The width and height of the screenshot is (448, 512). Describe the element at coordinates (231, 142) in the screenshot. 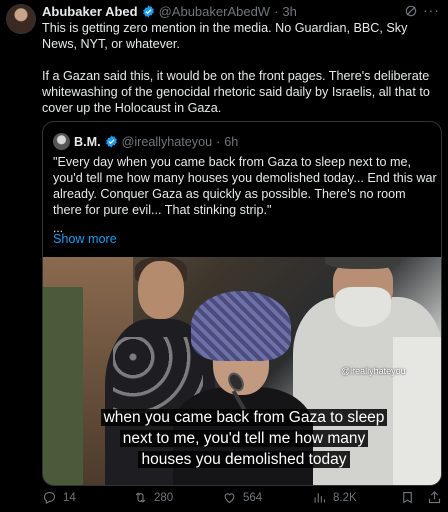

I see `quote-time: 6h` at that location.